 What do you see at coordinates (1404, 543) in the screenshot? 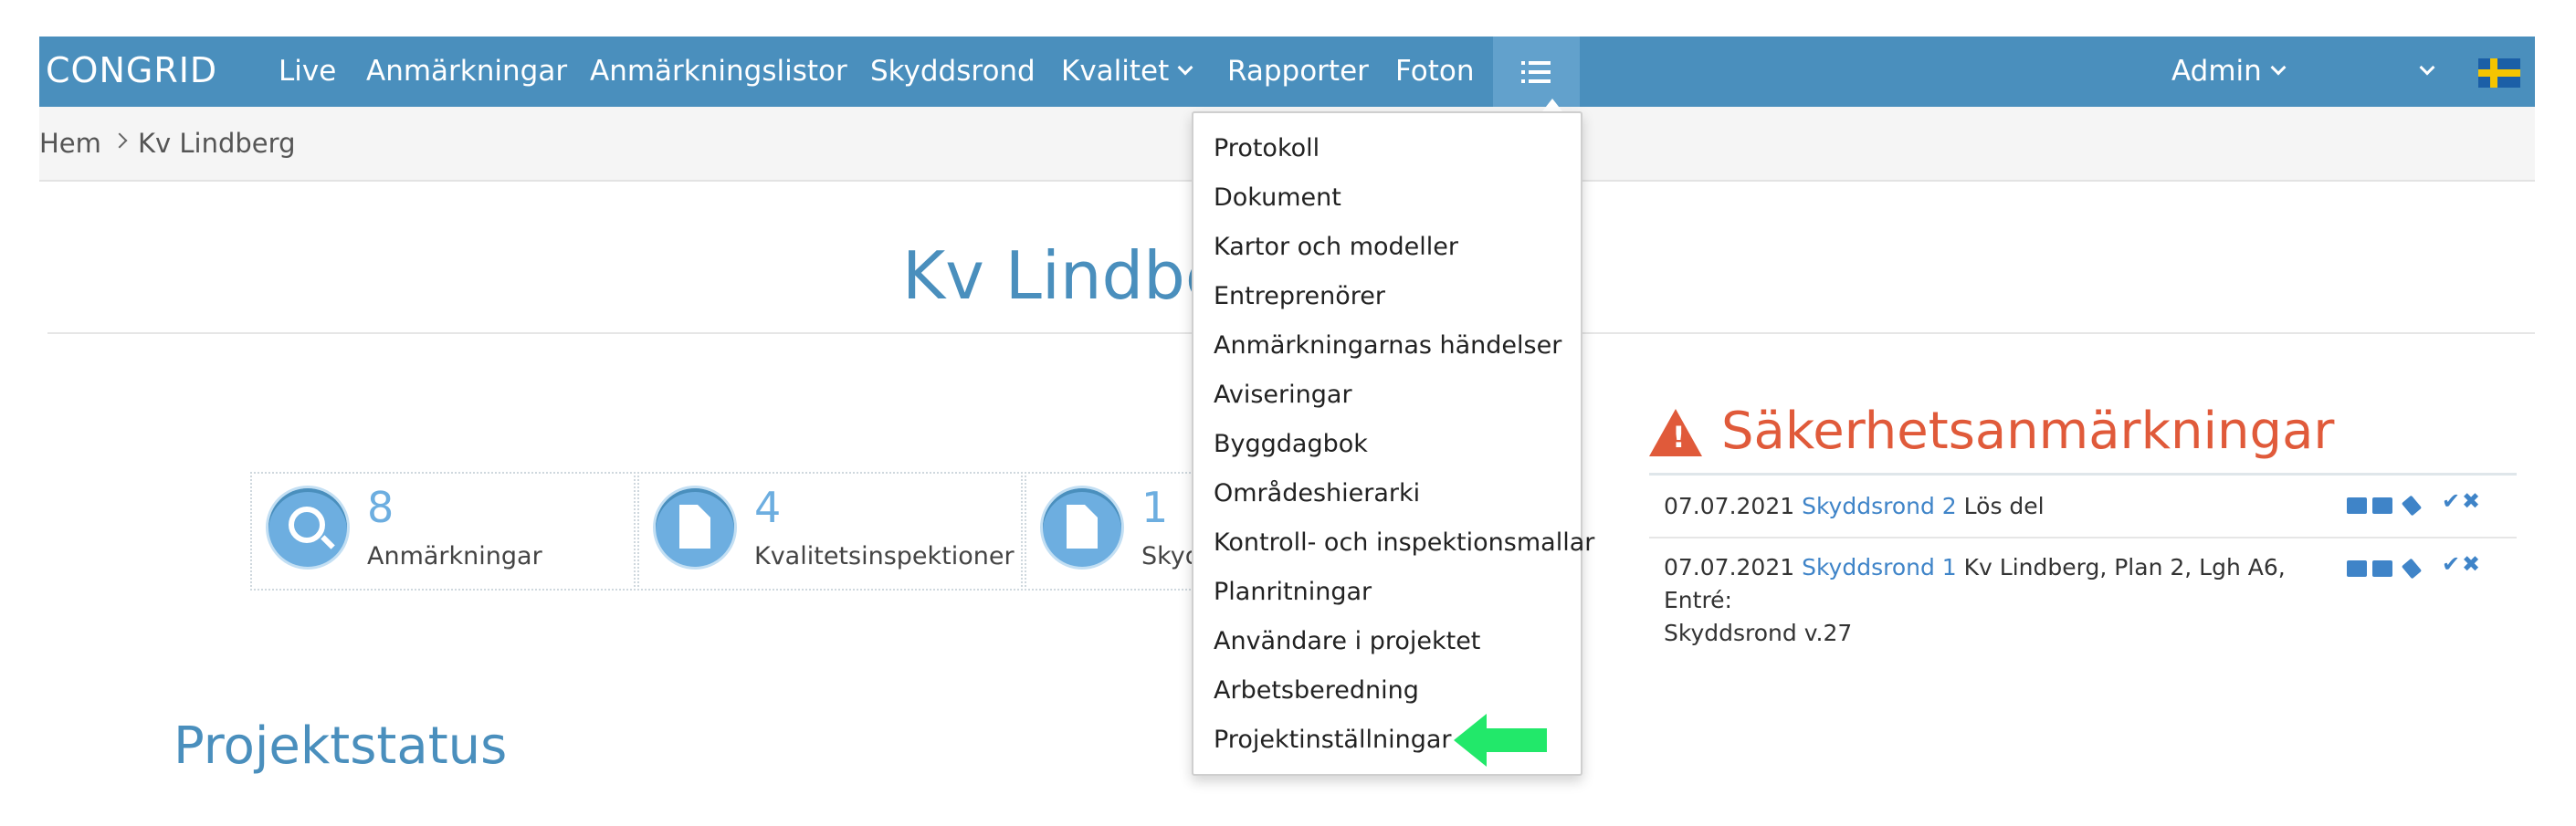
I see `menu-item-mallar: Kontroll- och inspektionsmallar` at bounding box center [1404, 543].